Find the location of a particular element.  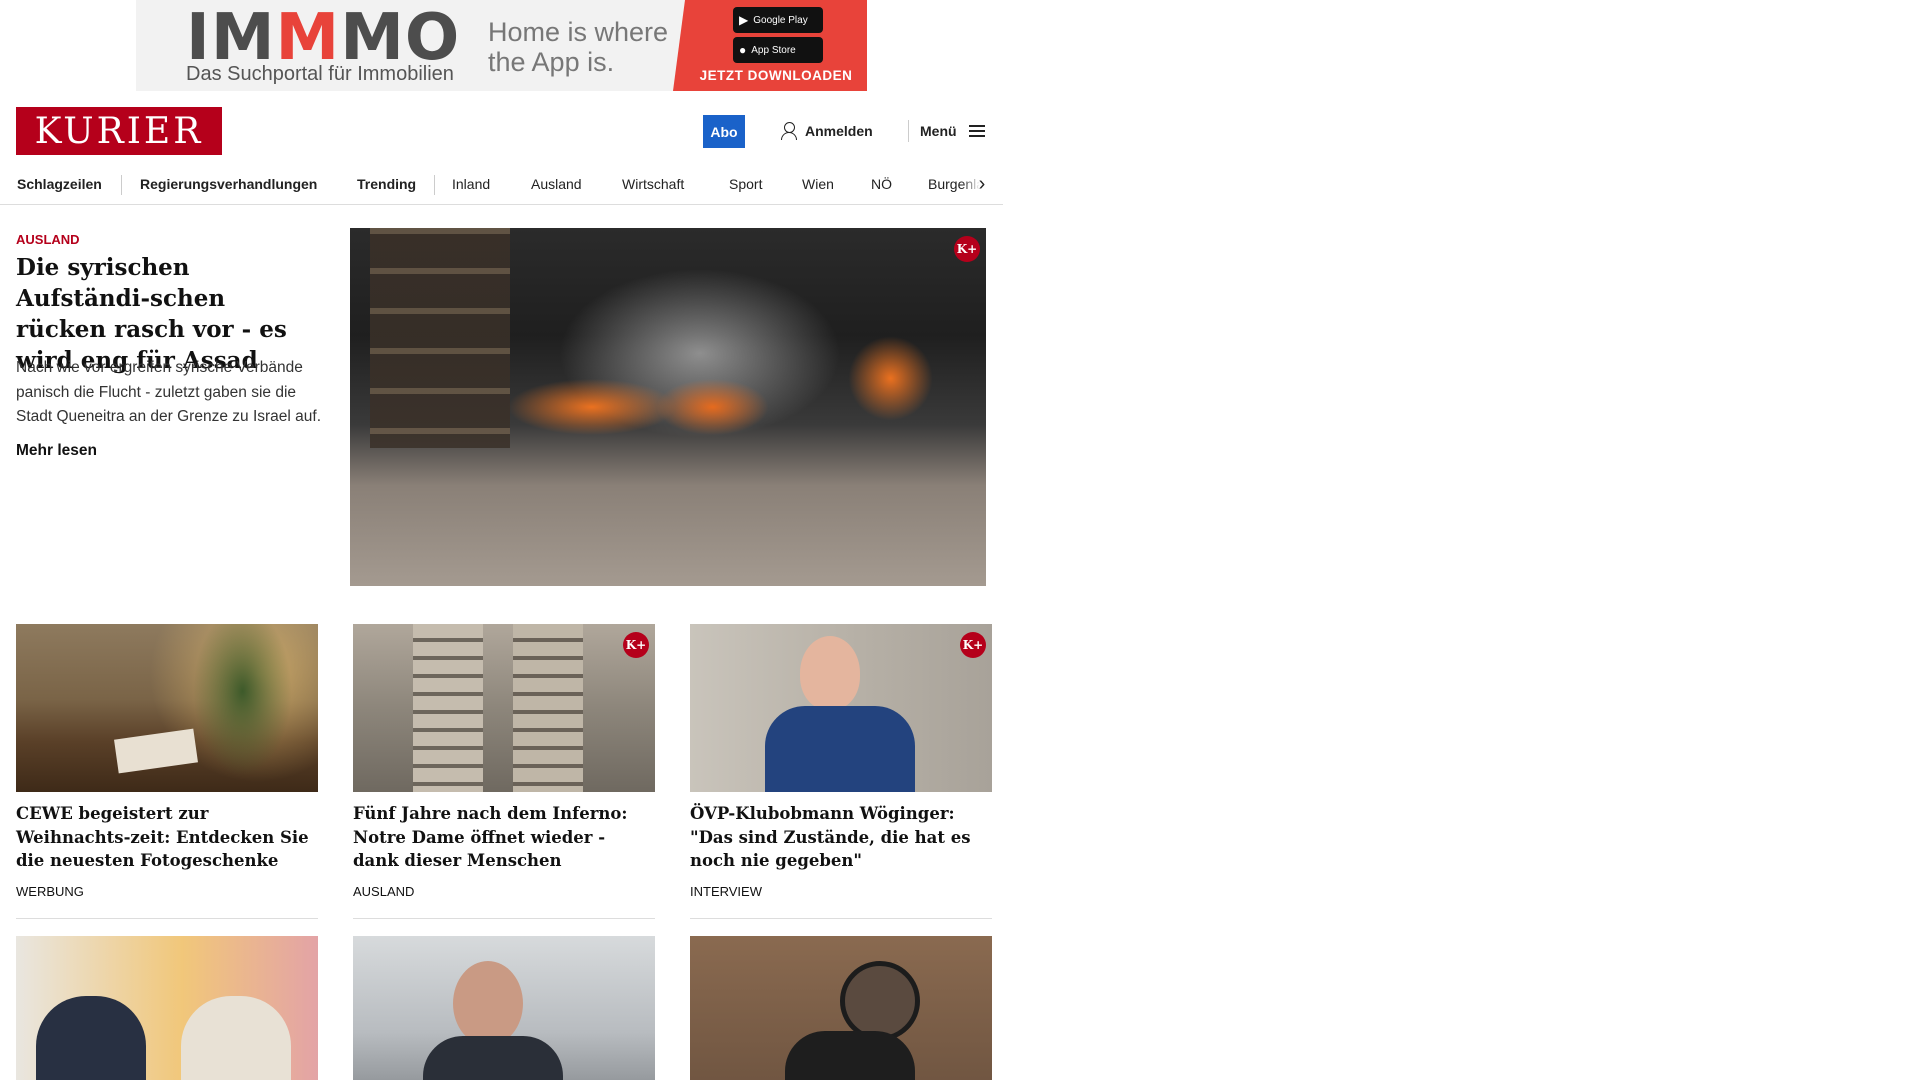

nav-item-wirtschaft: Wirtschaft is located at coordinates (653, 184).